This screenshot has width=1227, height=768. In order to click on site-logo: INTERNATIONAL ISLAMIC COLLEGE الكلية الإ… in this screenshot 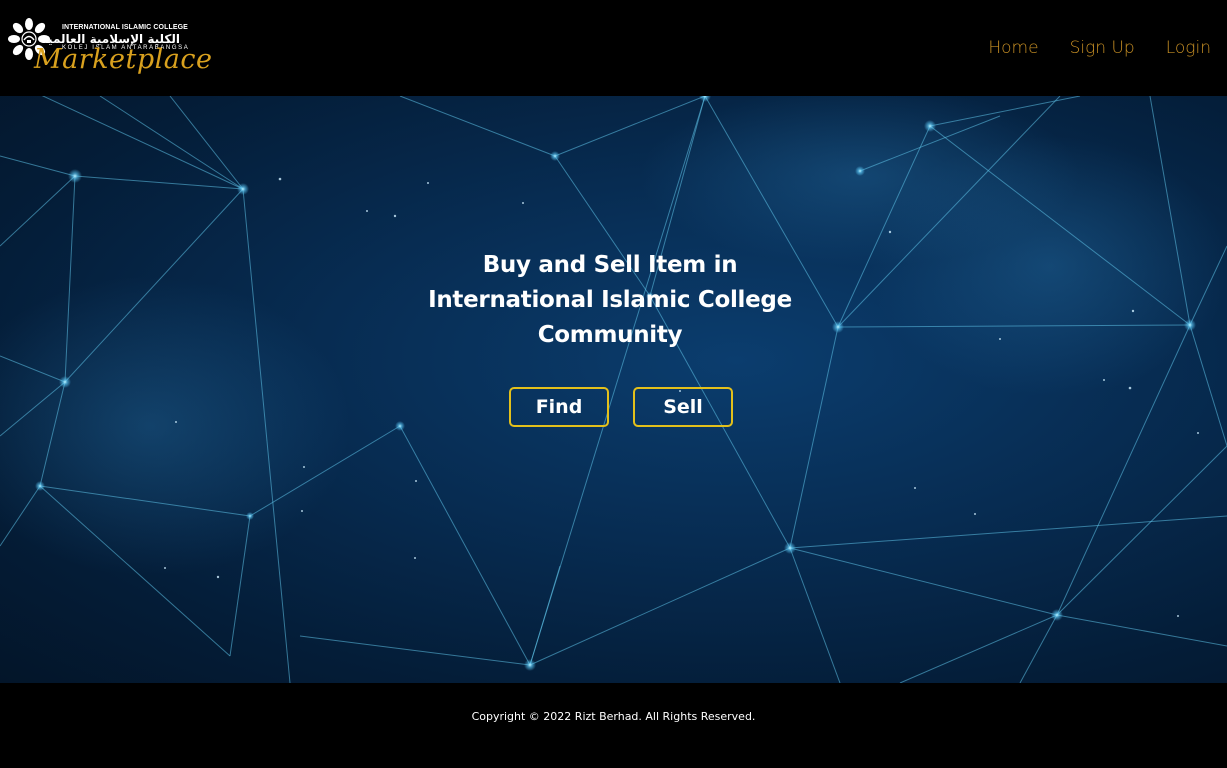, I will do `click(109, 48)`.